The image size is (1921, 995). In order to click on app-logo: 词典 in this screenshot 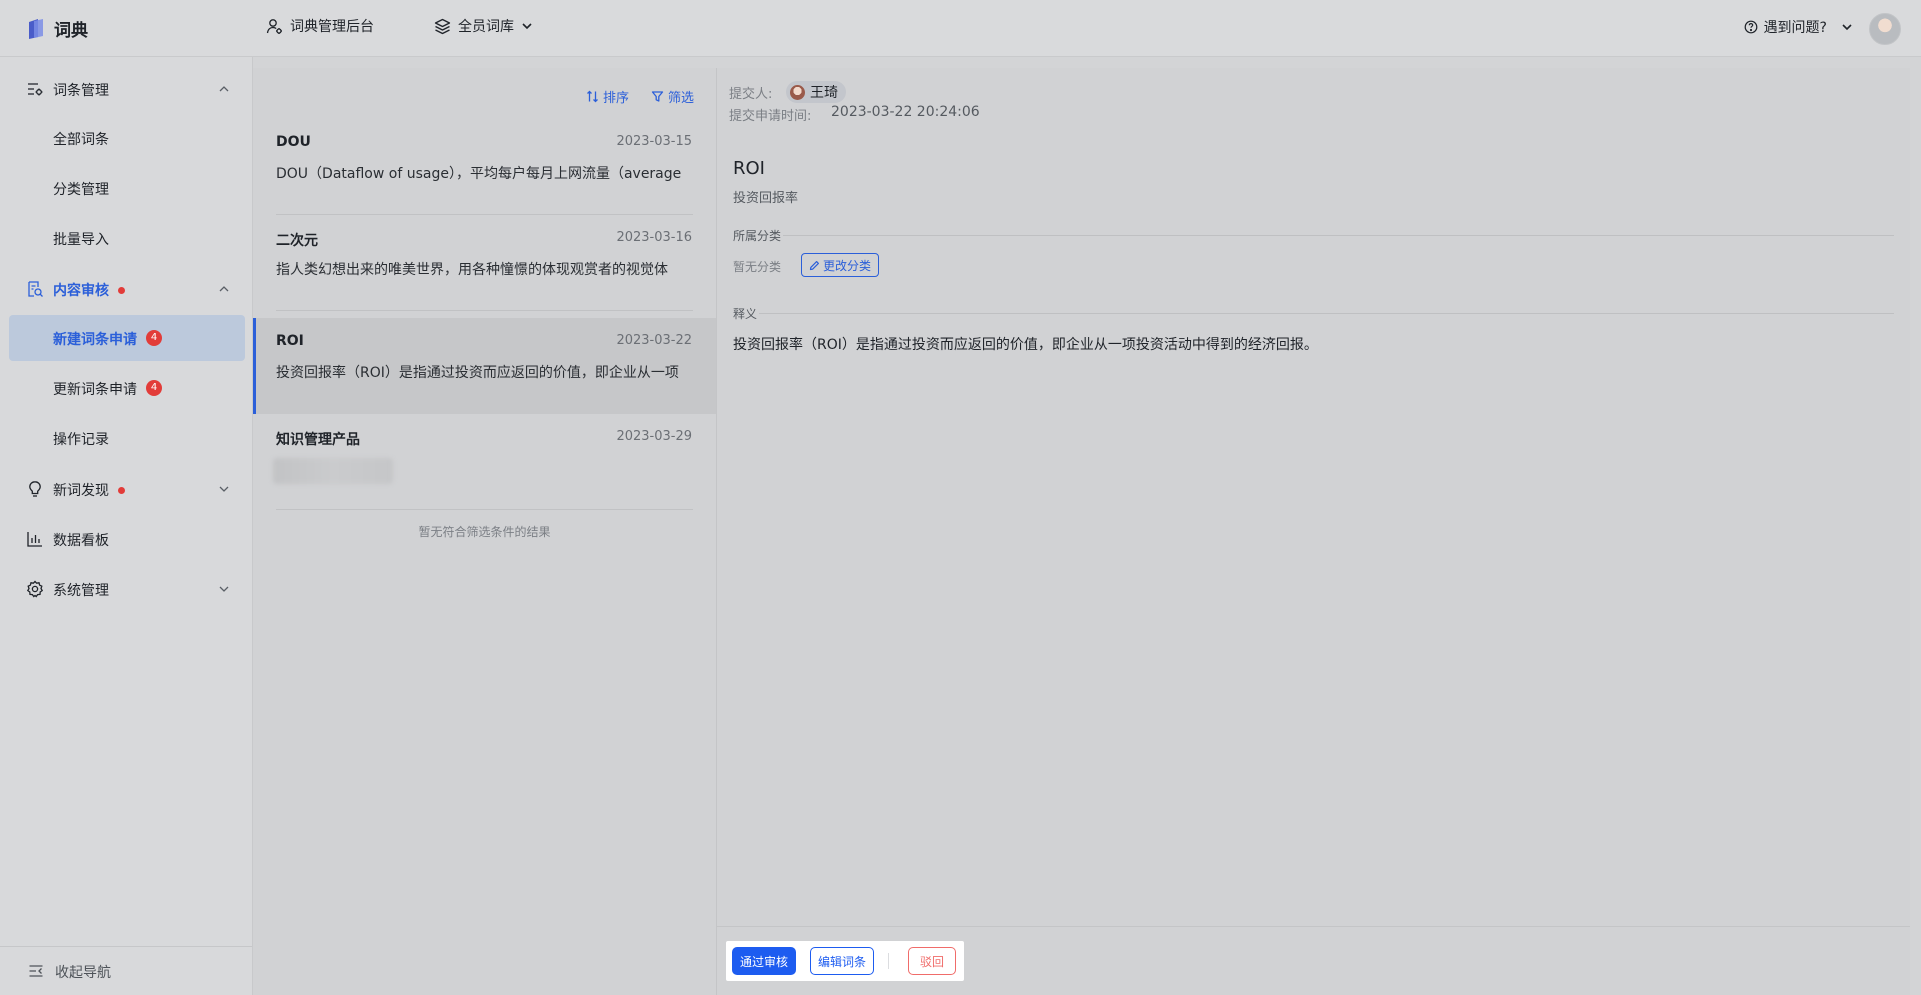, I will do `click(57, 28)`.